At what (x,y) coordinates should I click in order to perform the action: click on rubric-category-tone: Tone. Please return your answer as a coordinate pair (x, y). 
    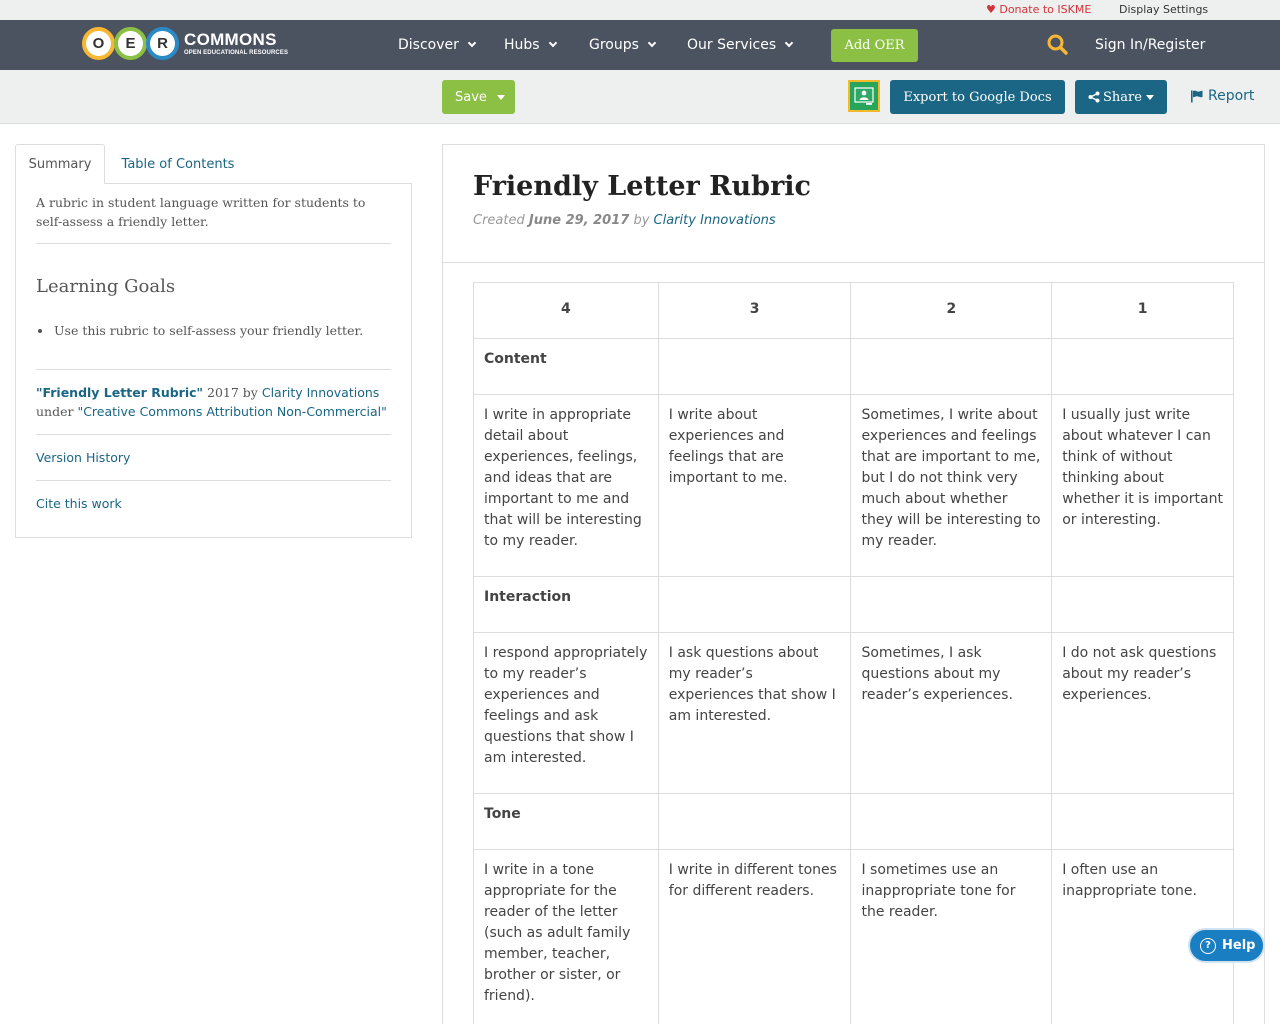
    Looking at the image, I should click on (566, 821).